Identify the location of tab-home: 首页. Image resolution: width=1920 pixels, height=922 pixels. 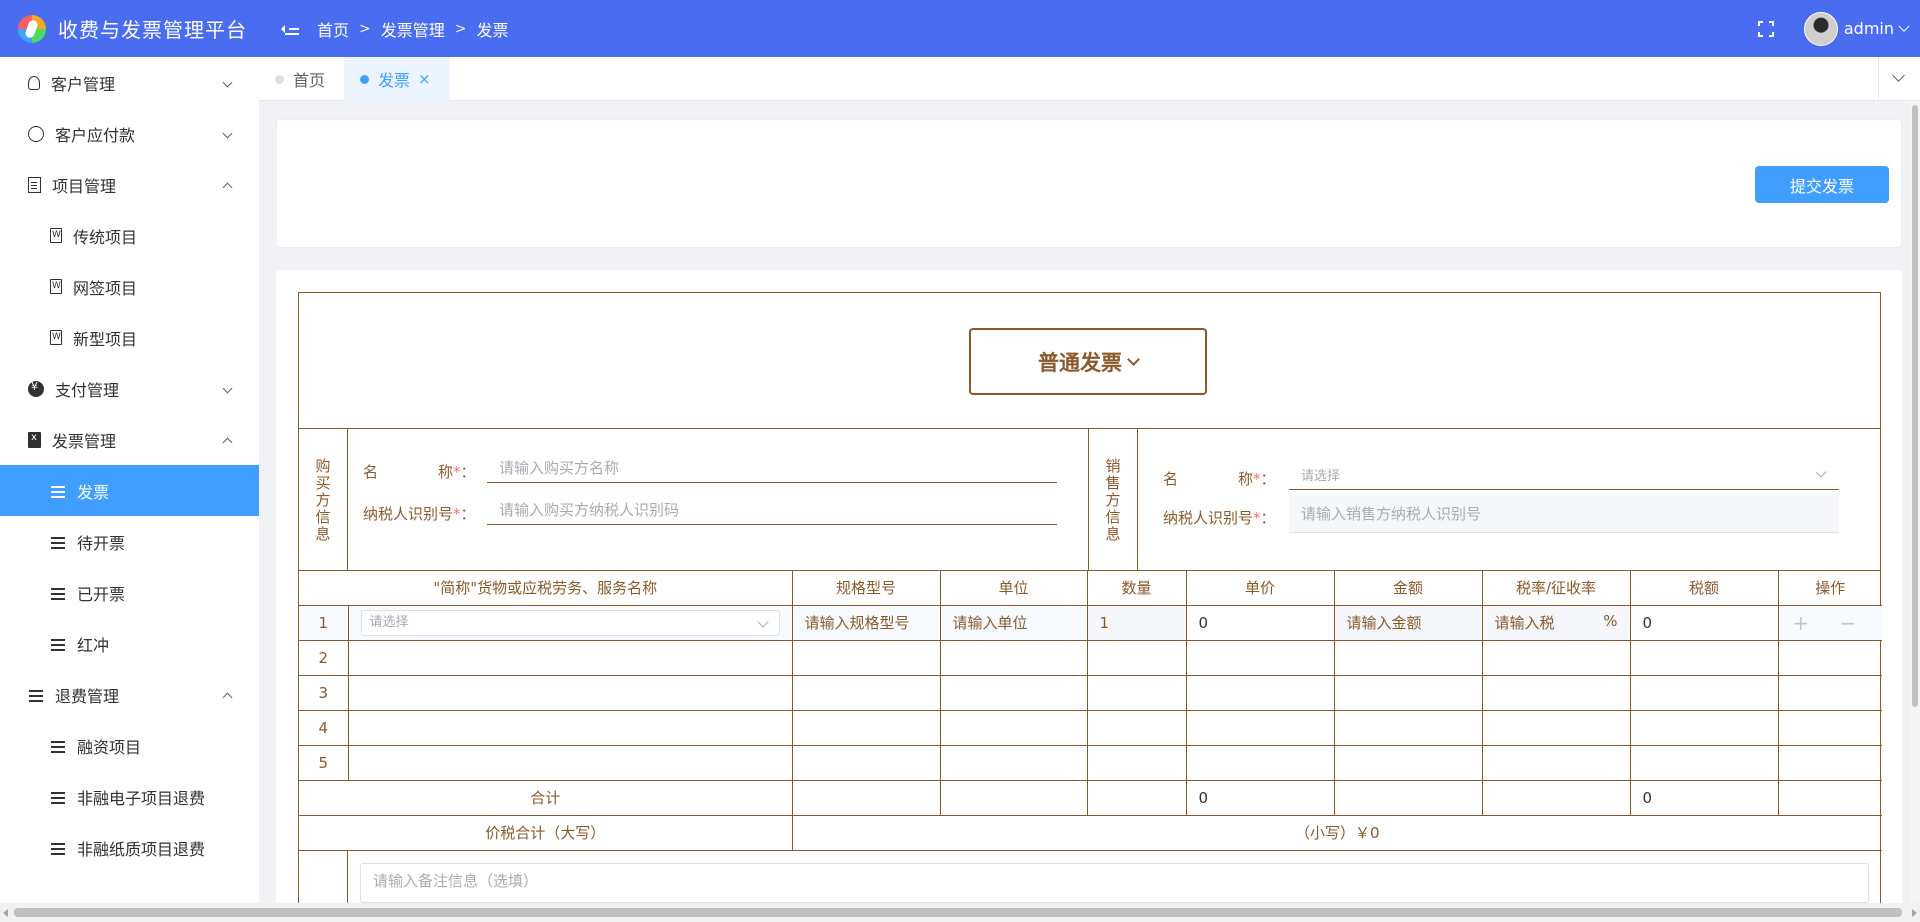
(313, 79).